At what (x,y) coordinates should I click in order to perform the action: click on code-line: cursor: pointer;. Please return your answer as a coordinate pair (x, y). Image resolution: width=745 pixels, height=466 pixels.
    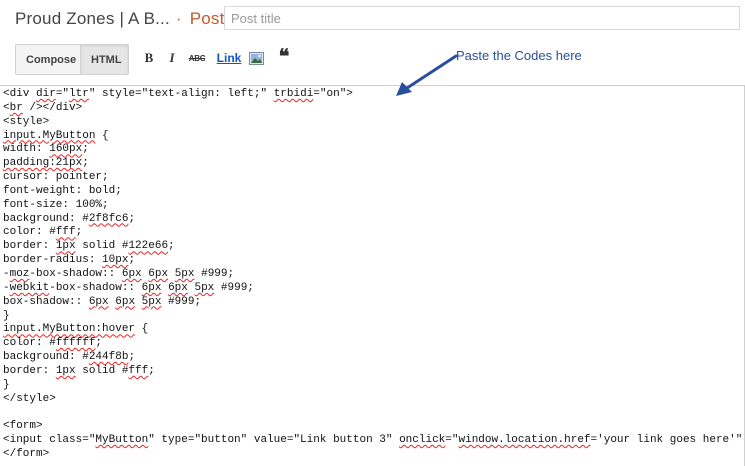
    Looking at the image, I should click on (56, 177).